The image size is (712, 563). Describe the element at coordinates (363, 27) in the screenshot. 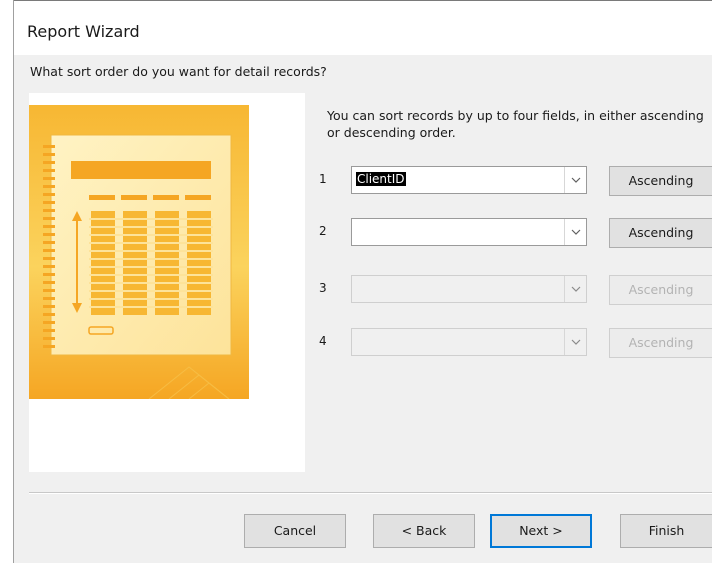

I see `title-bar: Report Wizard` at that location.